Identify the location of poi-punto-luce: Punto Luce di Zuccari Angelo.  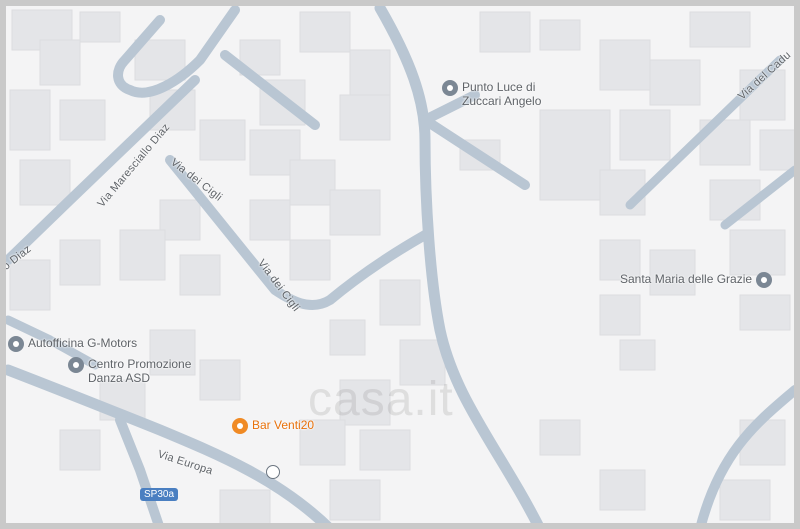
(491, 94).